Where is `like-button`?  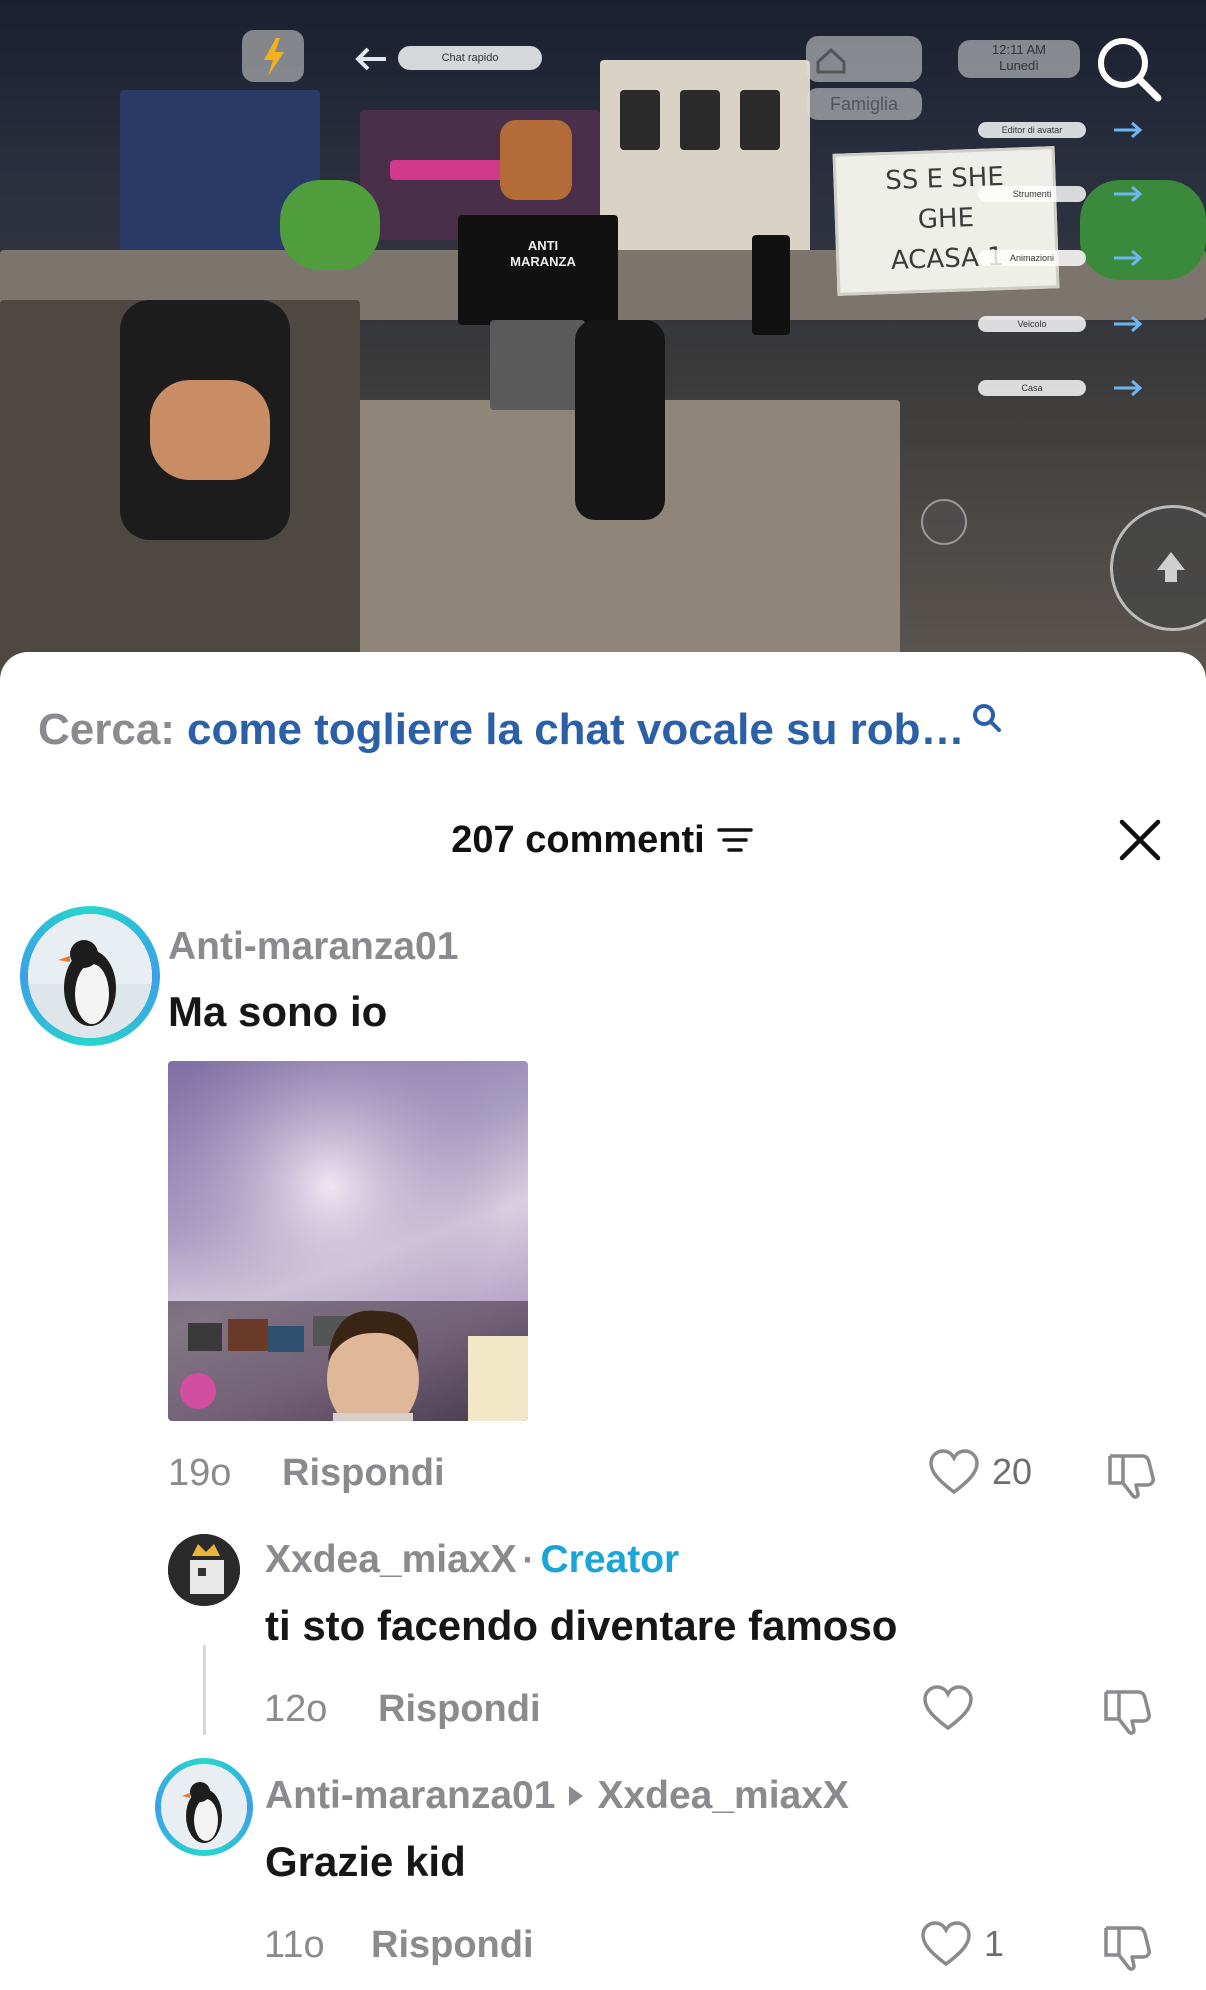
like-button is located at coordinates (948, 1708).